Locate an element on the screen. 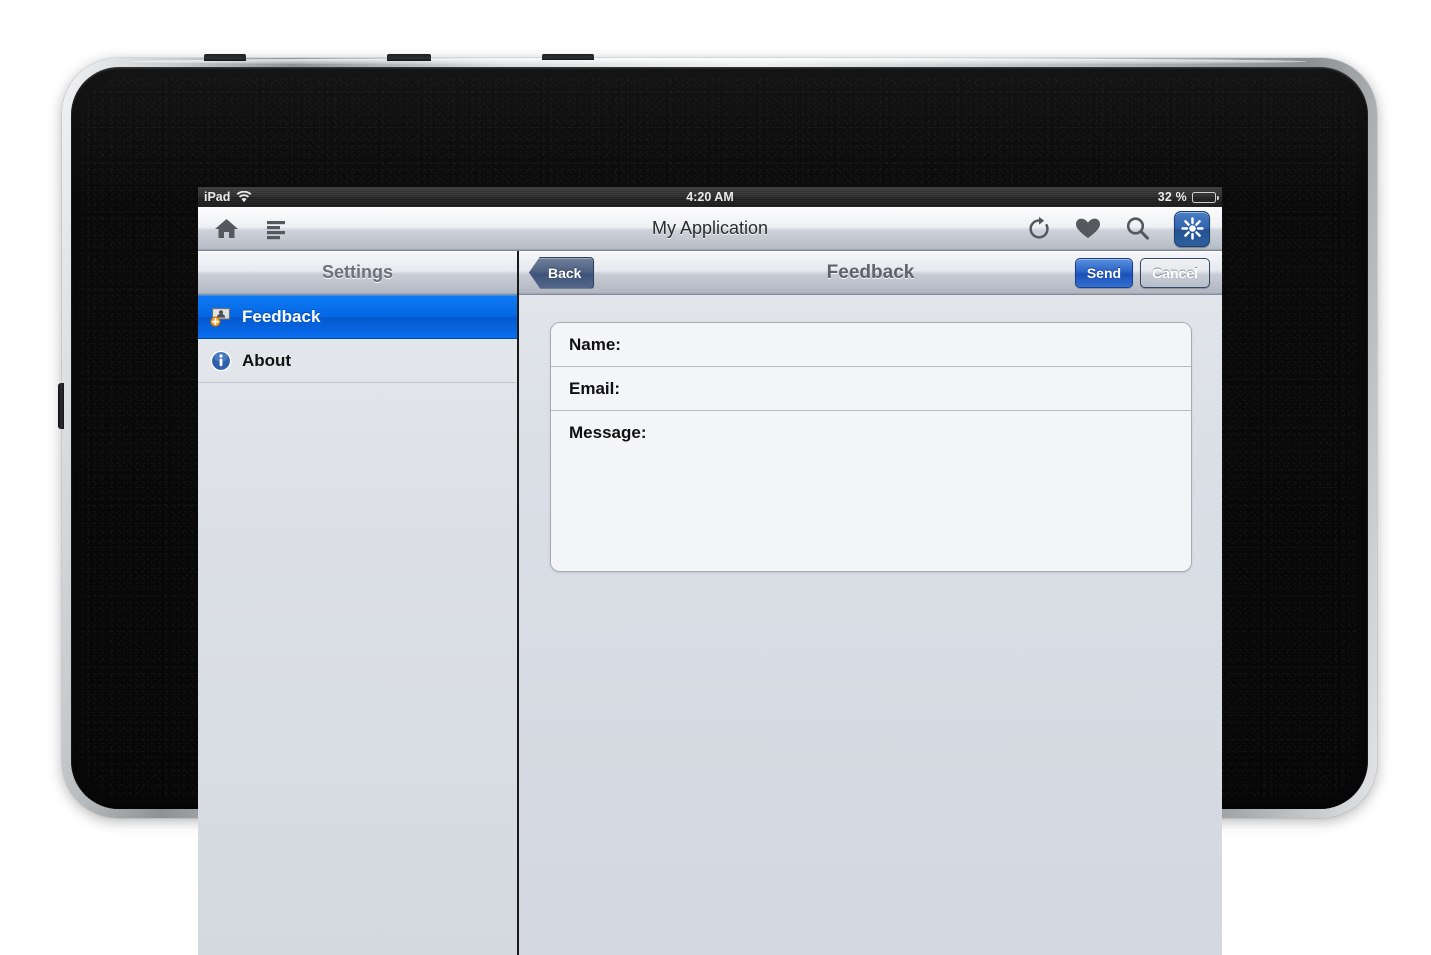  battery-icon is located at coordinates (1205, 197).